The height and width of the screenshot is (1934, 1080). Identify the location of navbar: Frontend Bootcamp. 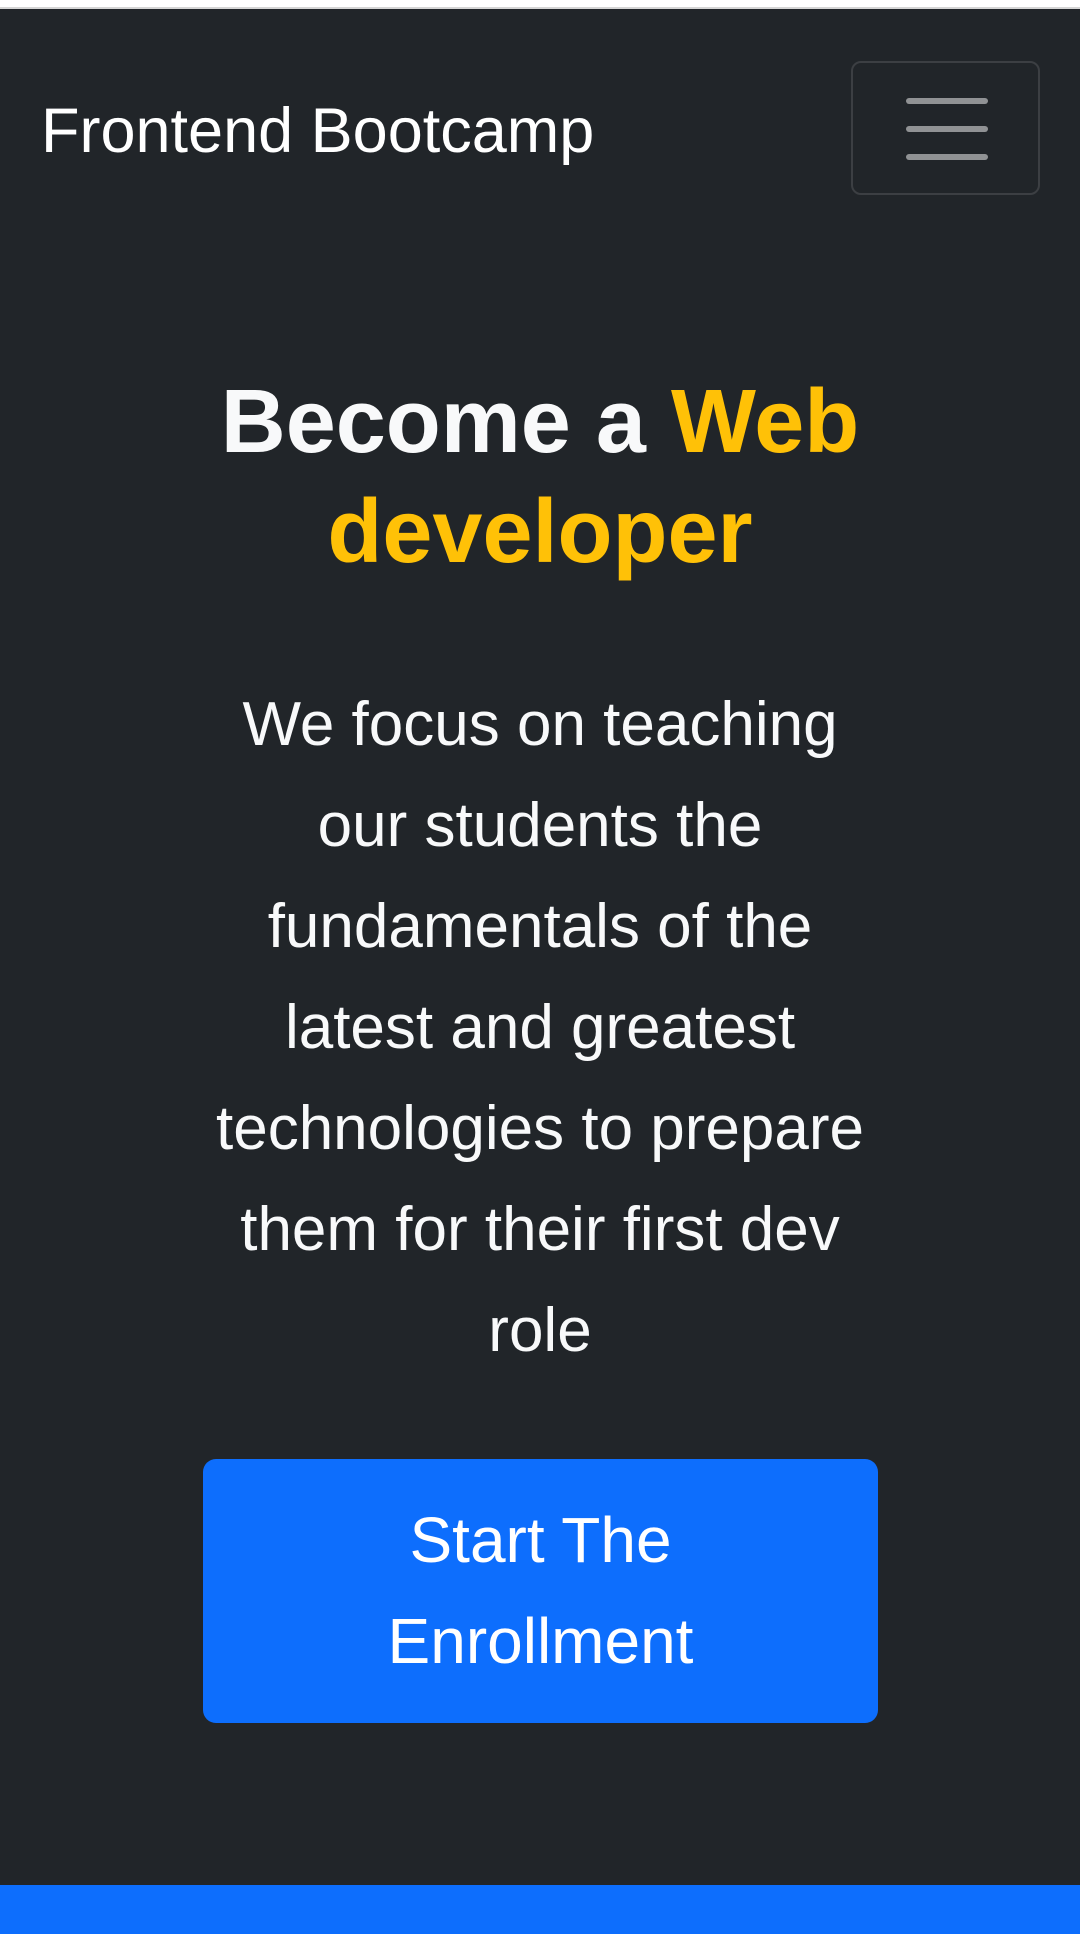
(540, 129).